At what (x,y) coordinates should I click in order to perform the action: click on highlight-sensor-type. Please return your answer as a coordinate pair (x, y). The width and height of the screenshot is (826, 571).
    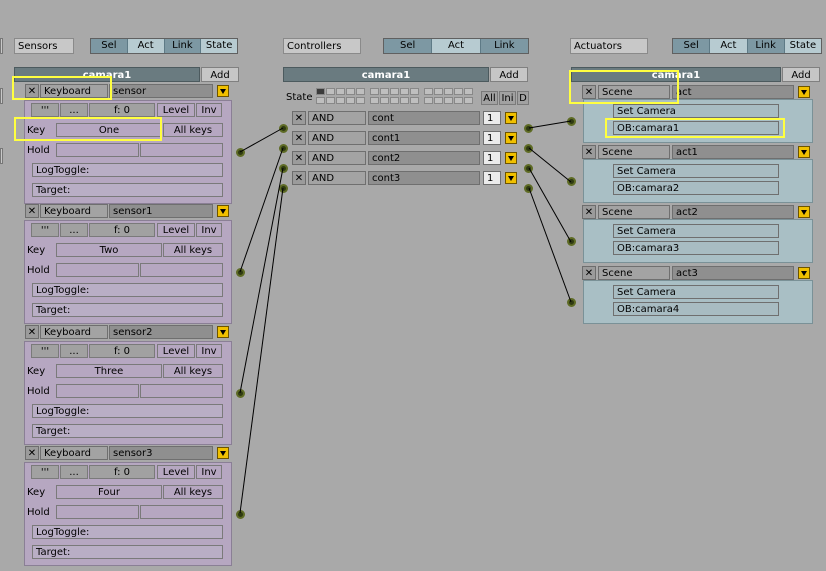
    Looking at the image, I should click on (62, 88).